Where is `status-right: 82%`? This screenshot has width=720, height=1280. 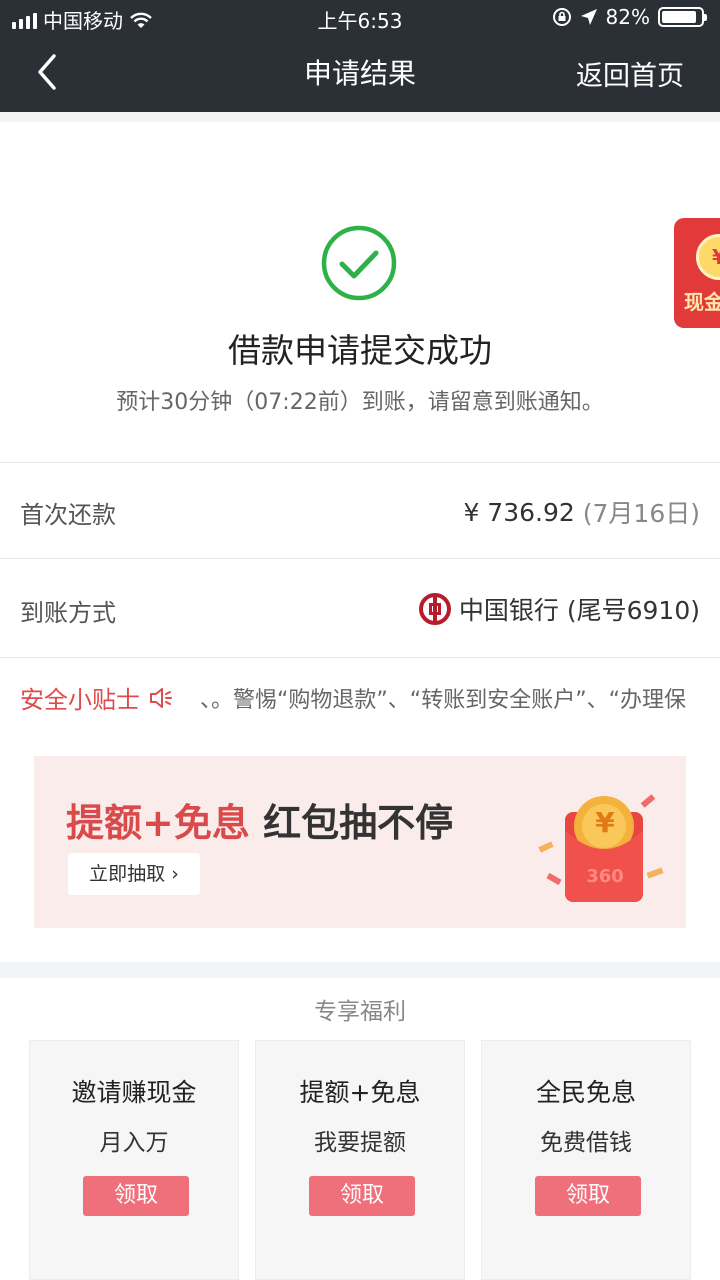 status-right: 82% is located at coordinates (629, 17).